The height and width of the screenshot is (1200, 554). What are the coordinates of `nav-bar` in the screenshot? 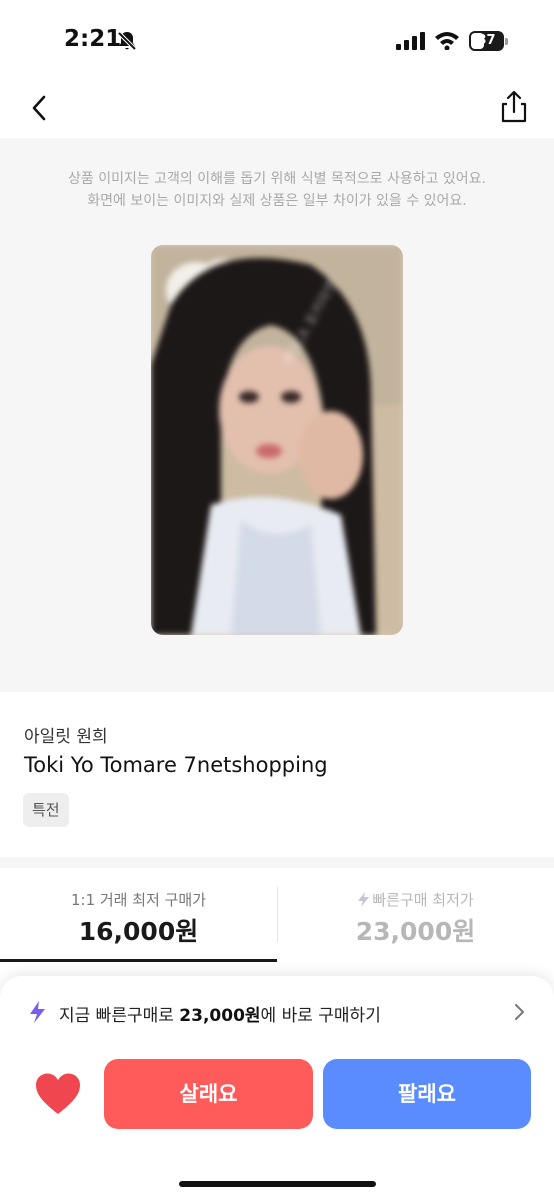 It's located at (277, 109).